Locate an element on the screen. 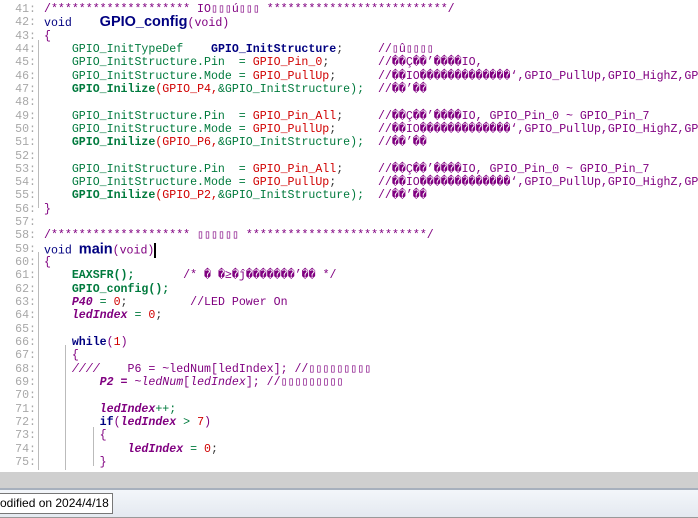 Image resolution: width=698 pixels, height=518 pixels. line-number: 57: is located at coordinates (25, 223).